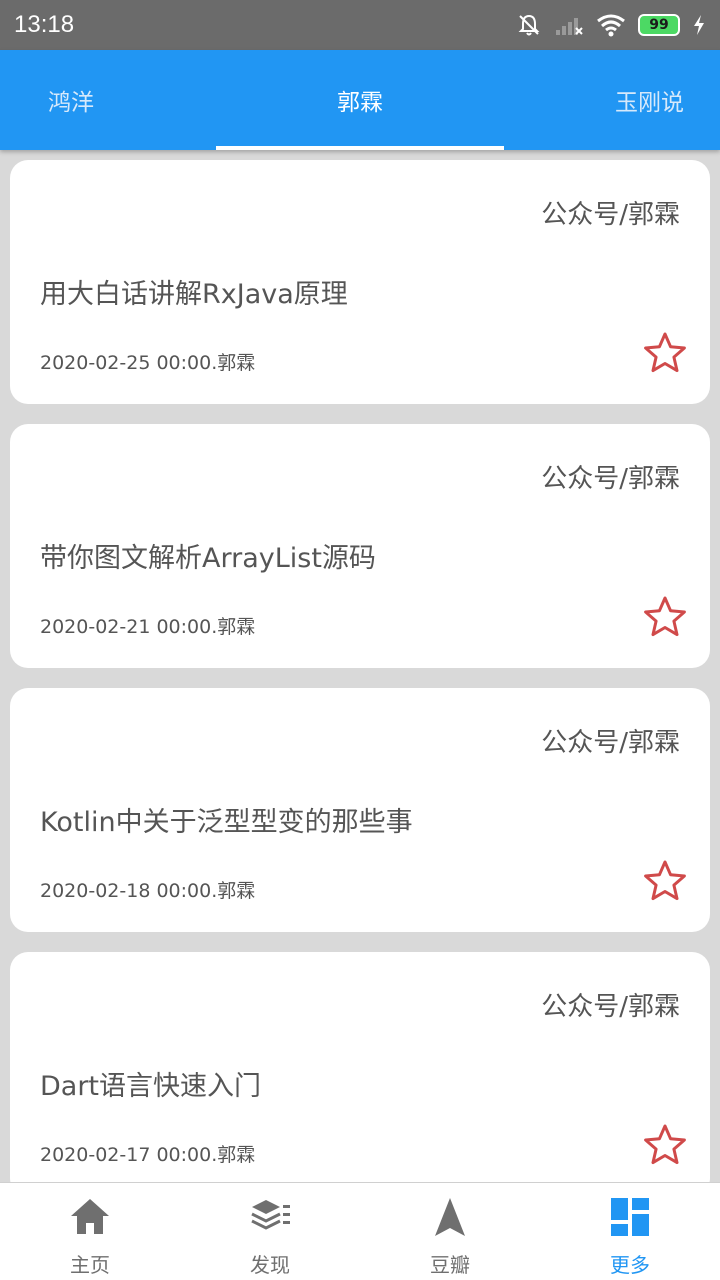 The image size is (720, 1280). What do you see at coordinates (148, 1155) in the screenshot?
I see `article-date-author: 2020-02-17 00:00.郭霖` at bounding box center [148, 1155].